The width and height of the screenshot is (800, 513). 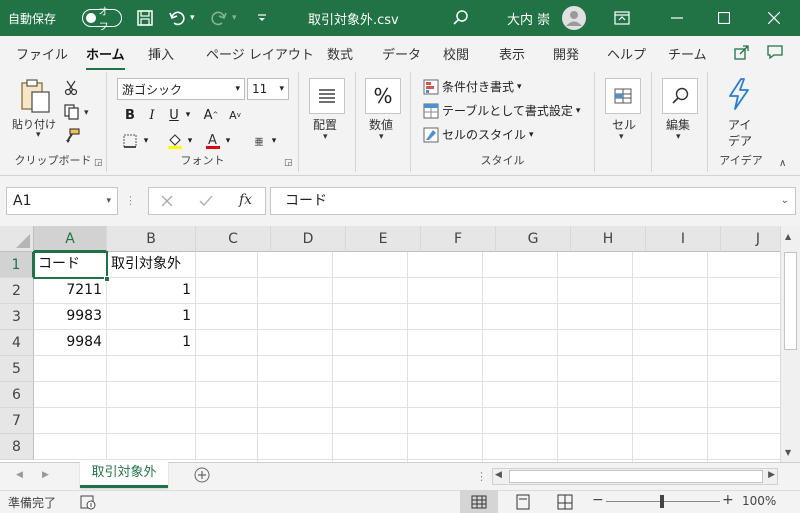 What do you see at coordinates (680, 96) in the screenshot?
I see `find-icon` at bounding box center [680, 96].